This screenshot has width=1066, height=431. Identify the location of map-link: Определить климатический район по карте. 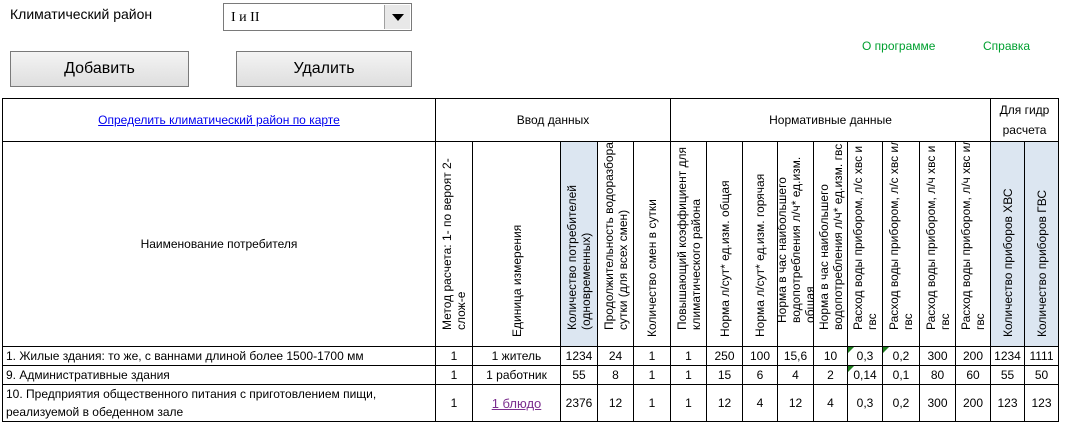
(219, 120).